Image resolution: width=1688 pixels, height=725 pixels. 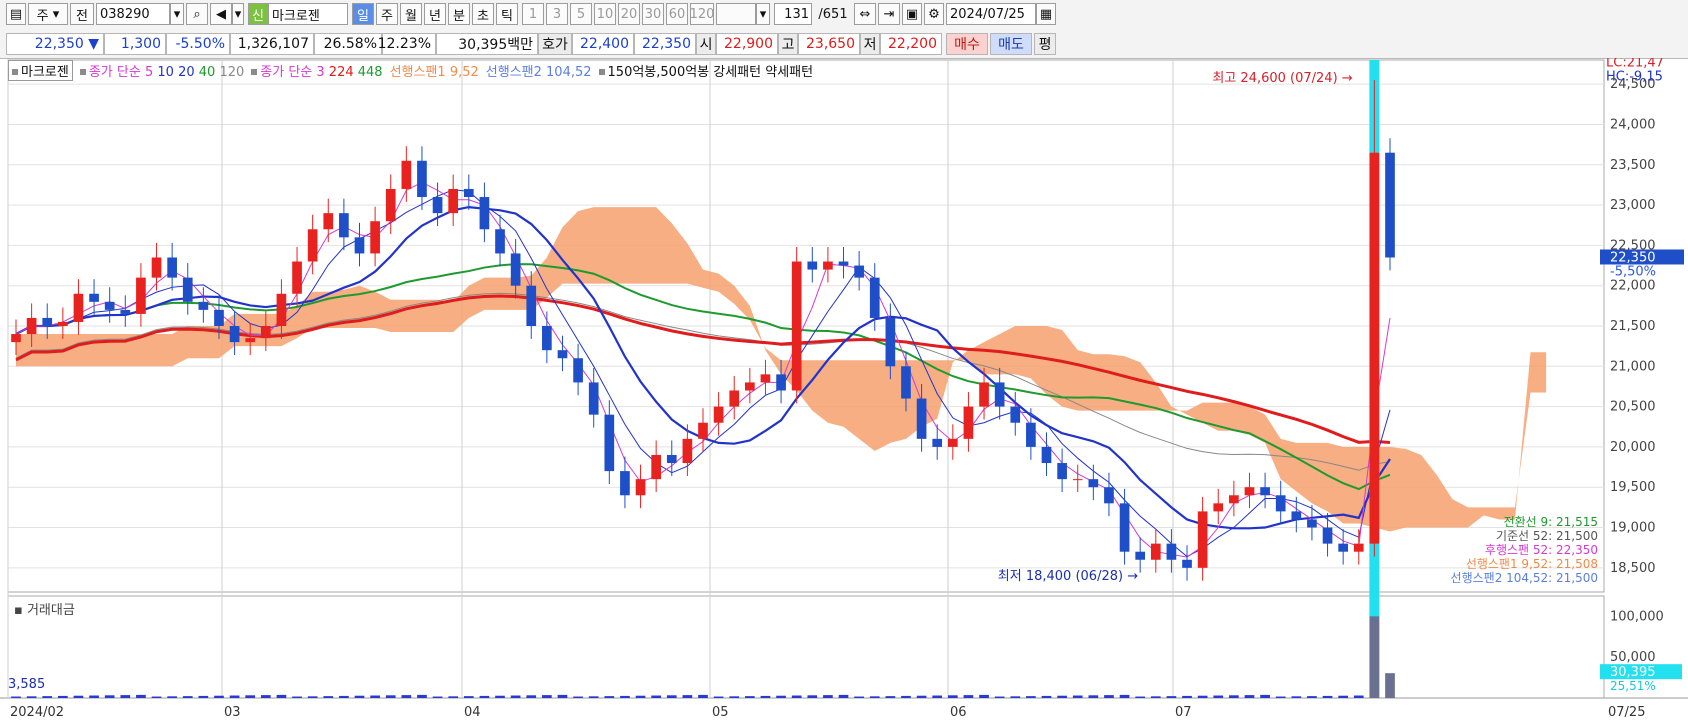 I want to click on period-select: 주 ▾, so click(x=48, y=14).